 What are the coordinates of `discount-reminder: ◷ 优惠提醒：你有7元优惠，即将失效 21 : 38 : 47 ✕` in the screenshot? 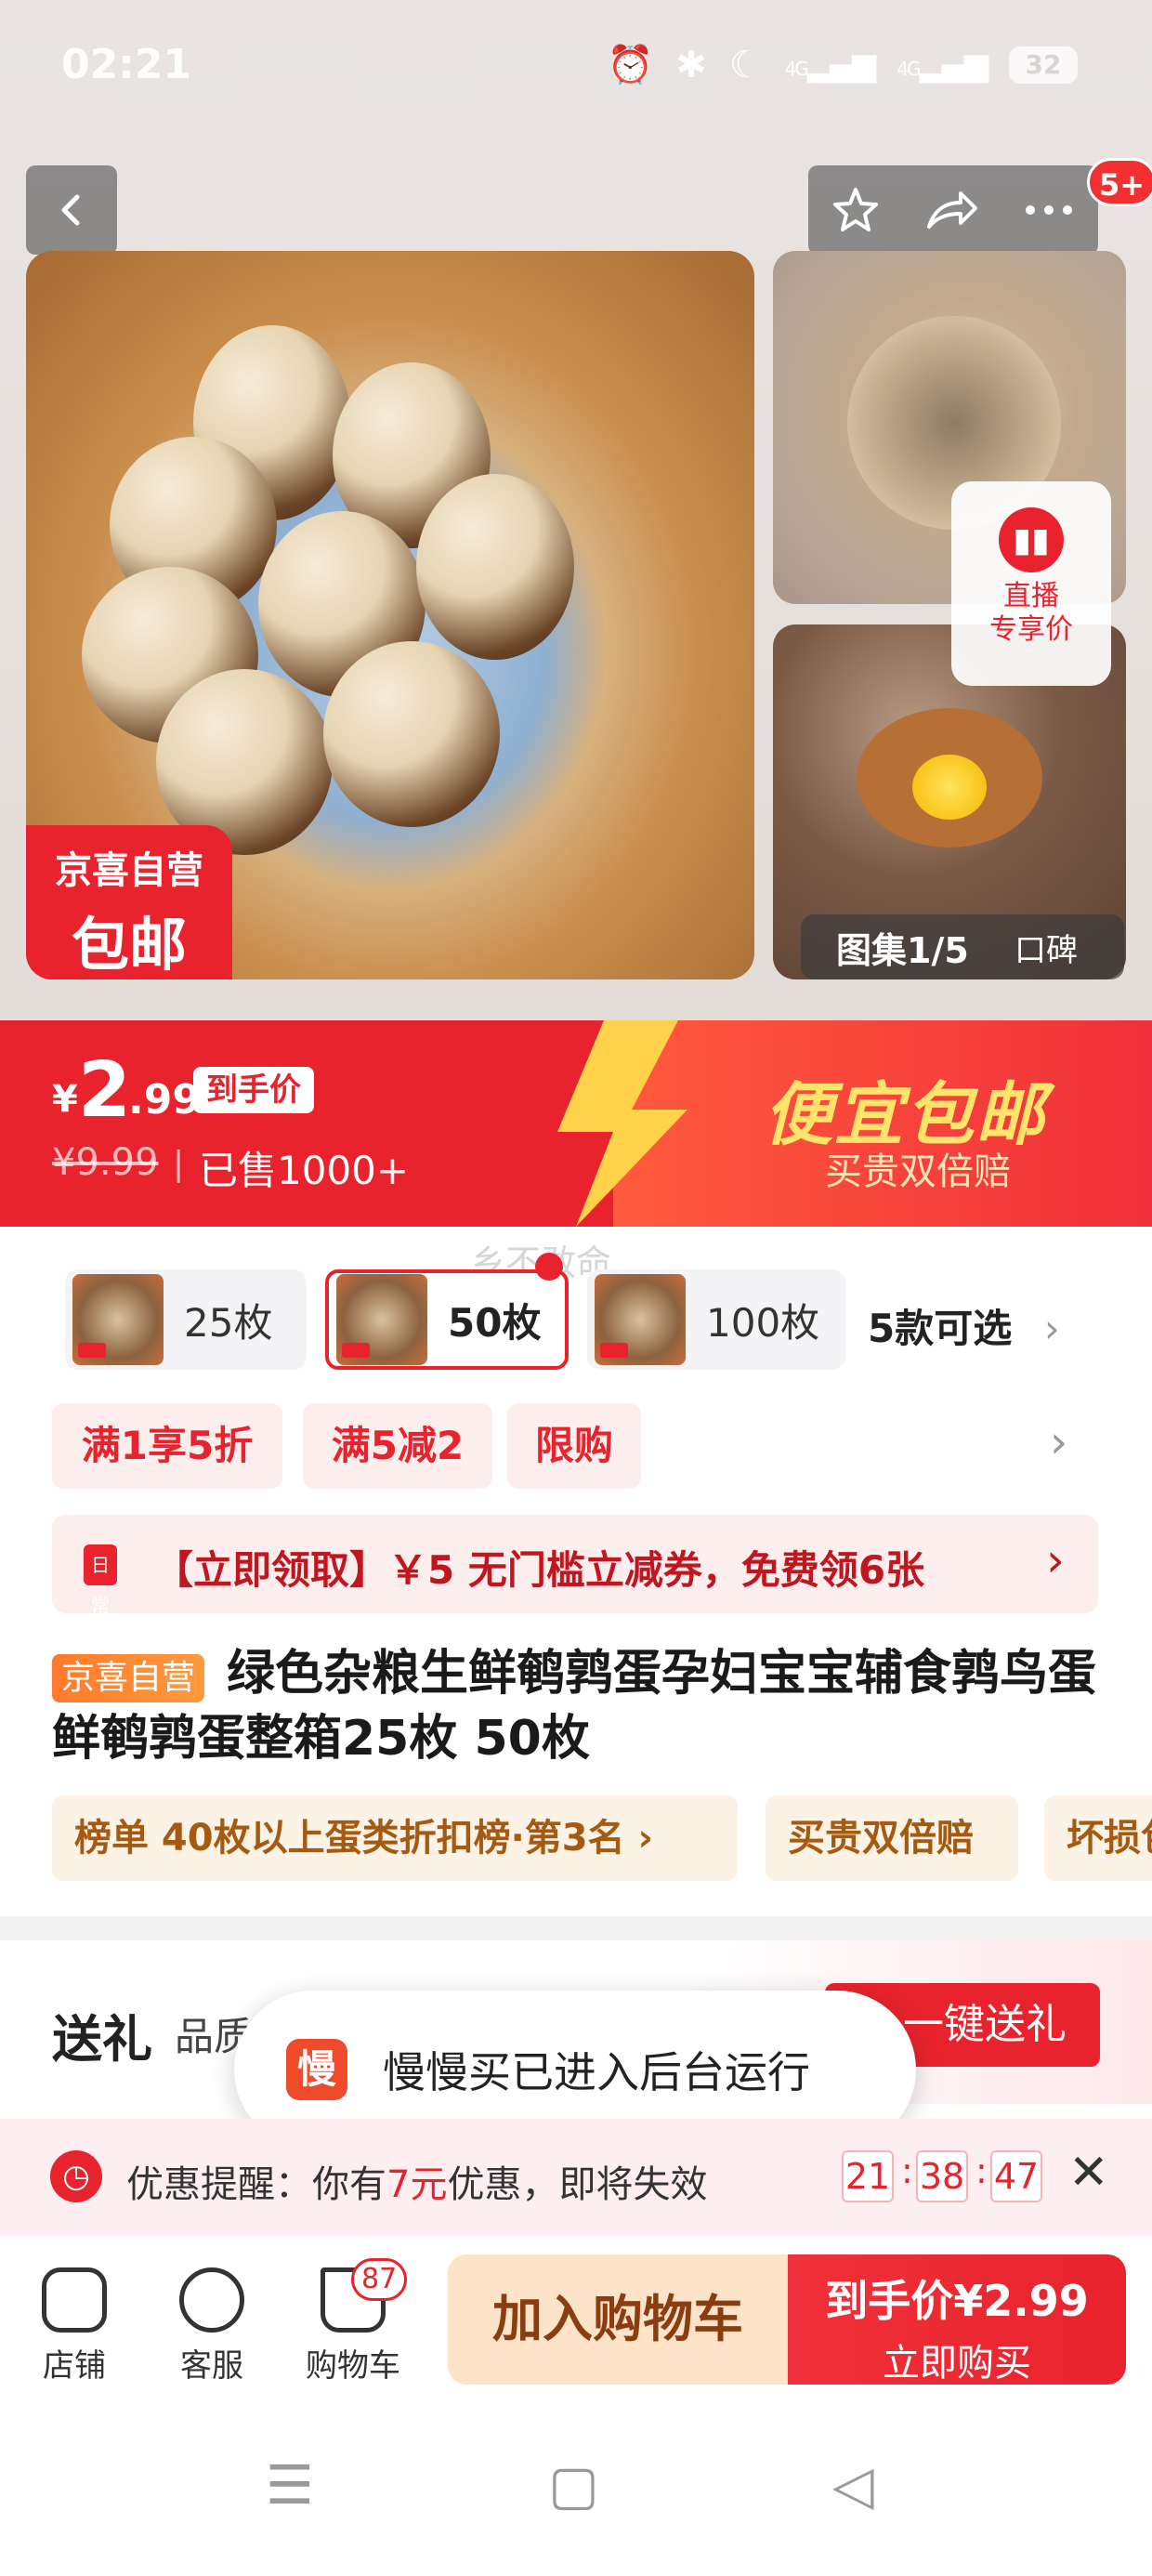 It's located at (576, 2177).